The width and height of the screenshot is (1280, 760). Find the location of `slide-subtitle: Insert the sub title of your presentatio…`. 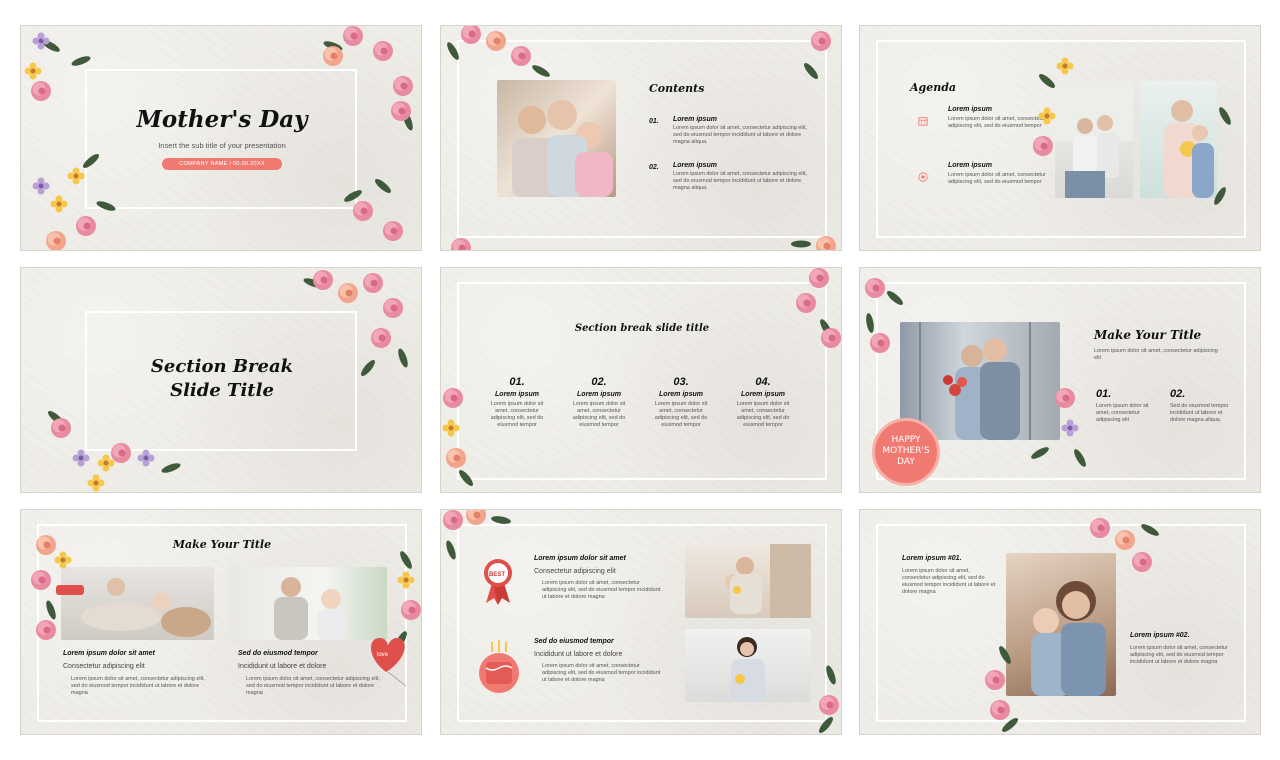

slide-subtitle: Insert the sub title of your presentatio… is located at coordinates (222, 145).